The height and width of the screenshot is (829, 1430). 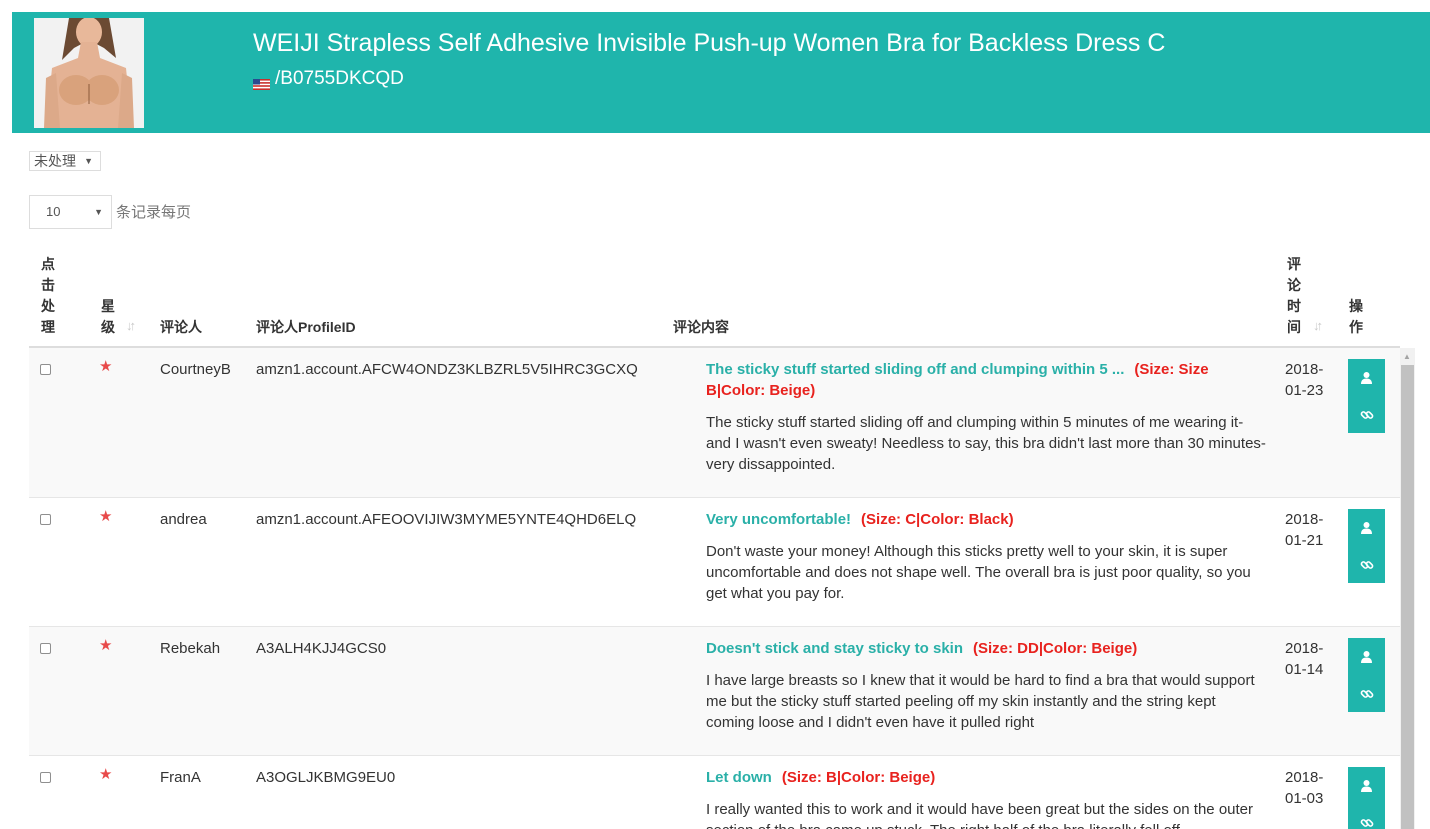 I want to click on reviewer-name: andrea, so click(x=183, y=519).